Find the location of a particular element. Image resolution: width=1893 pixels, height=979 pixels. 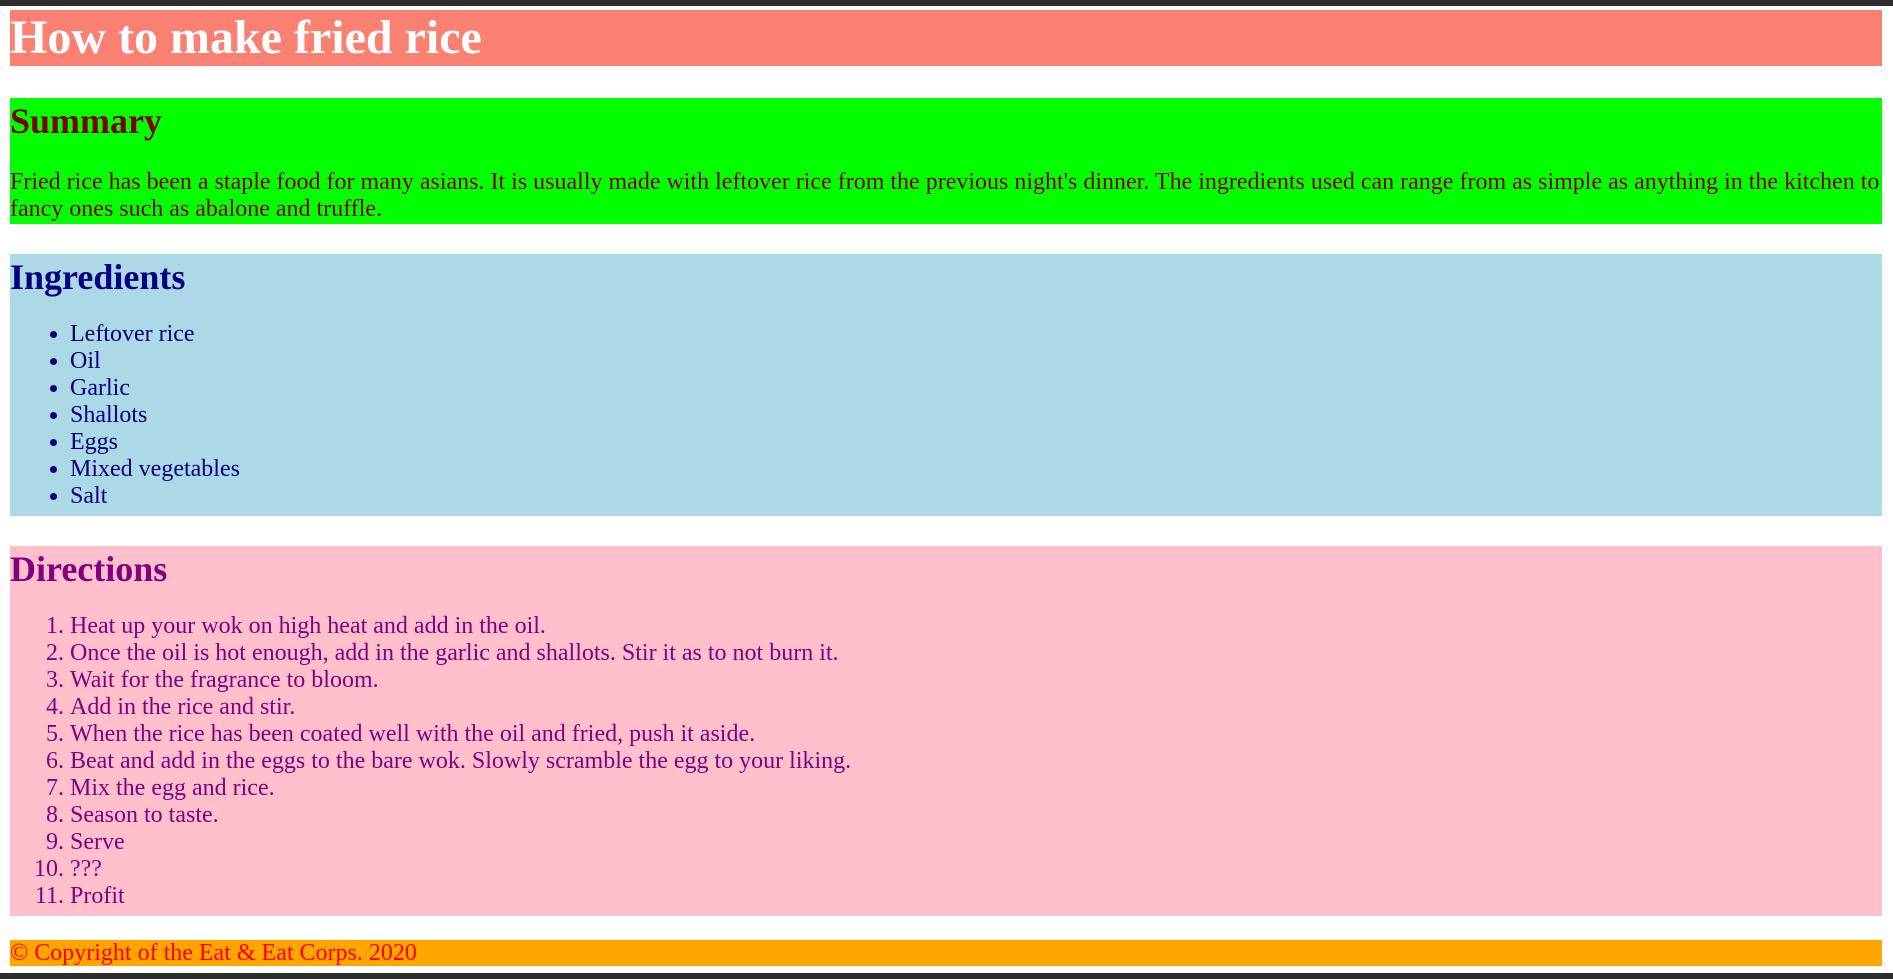

direction-step: Profit is located at coordinates (976, 896).